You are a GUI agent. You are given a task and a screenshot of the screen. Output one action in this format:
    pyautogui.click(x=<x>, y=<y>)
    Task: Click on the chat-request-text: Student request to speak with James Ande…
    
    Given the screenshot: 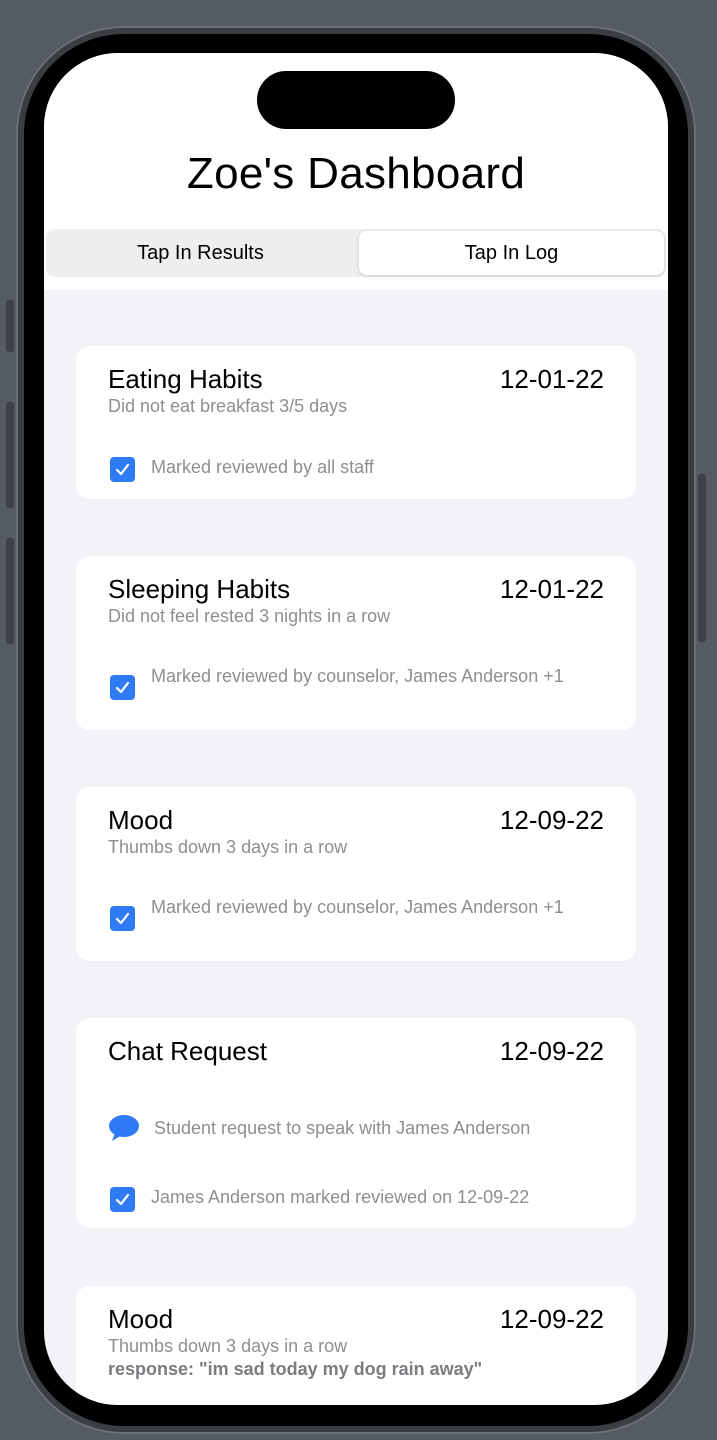 What is the action you would take?
    pyautogui.click(x=342, y=1128)
    